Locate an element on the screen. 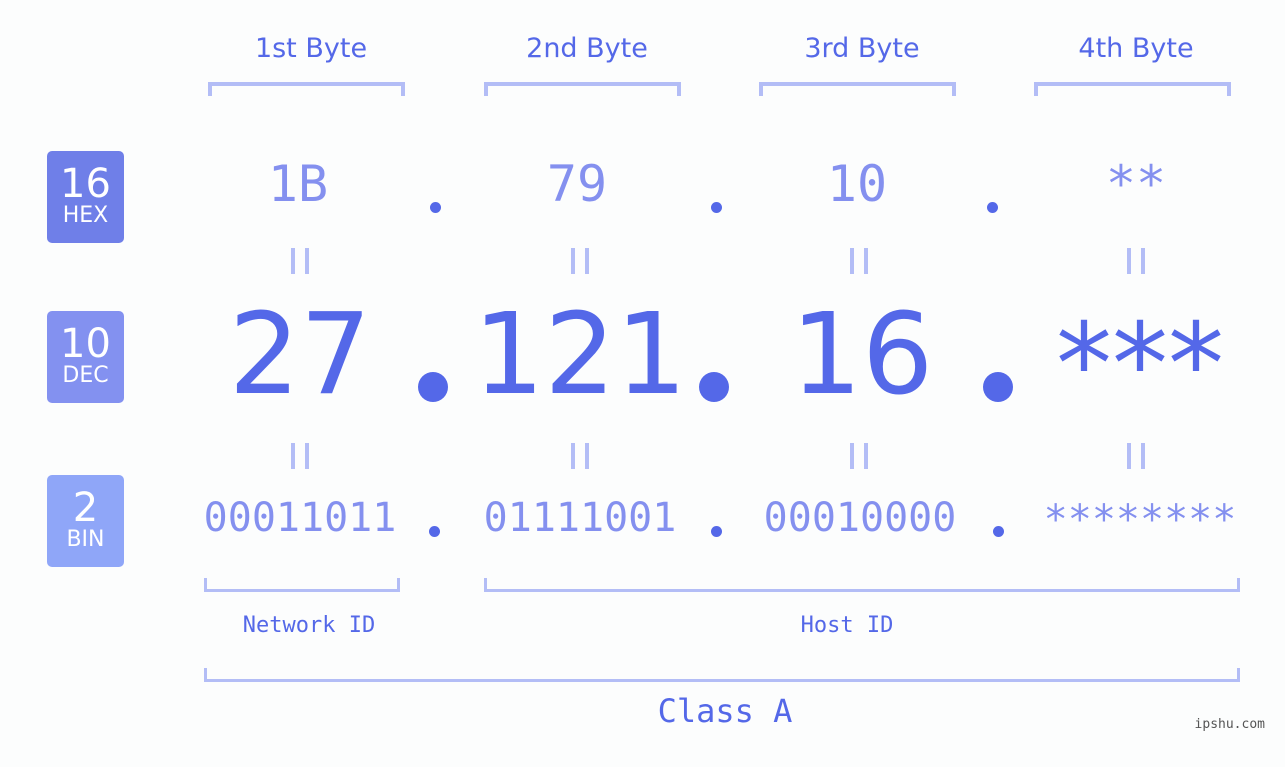 The width and height of the screenshot is (1285, 767). dec-value-1: 27 is located at coordinates (300, 355).